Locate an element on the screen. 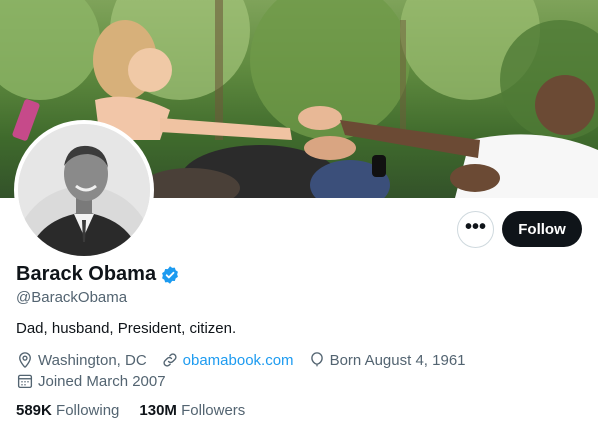  joined-text: Joined March 2007 is located at coordinates (102, 381).